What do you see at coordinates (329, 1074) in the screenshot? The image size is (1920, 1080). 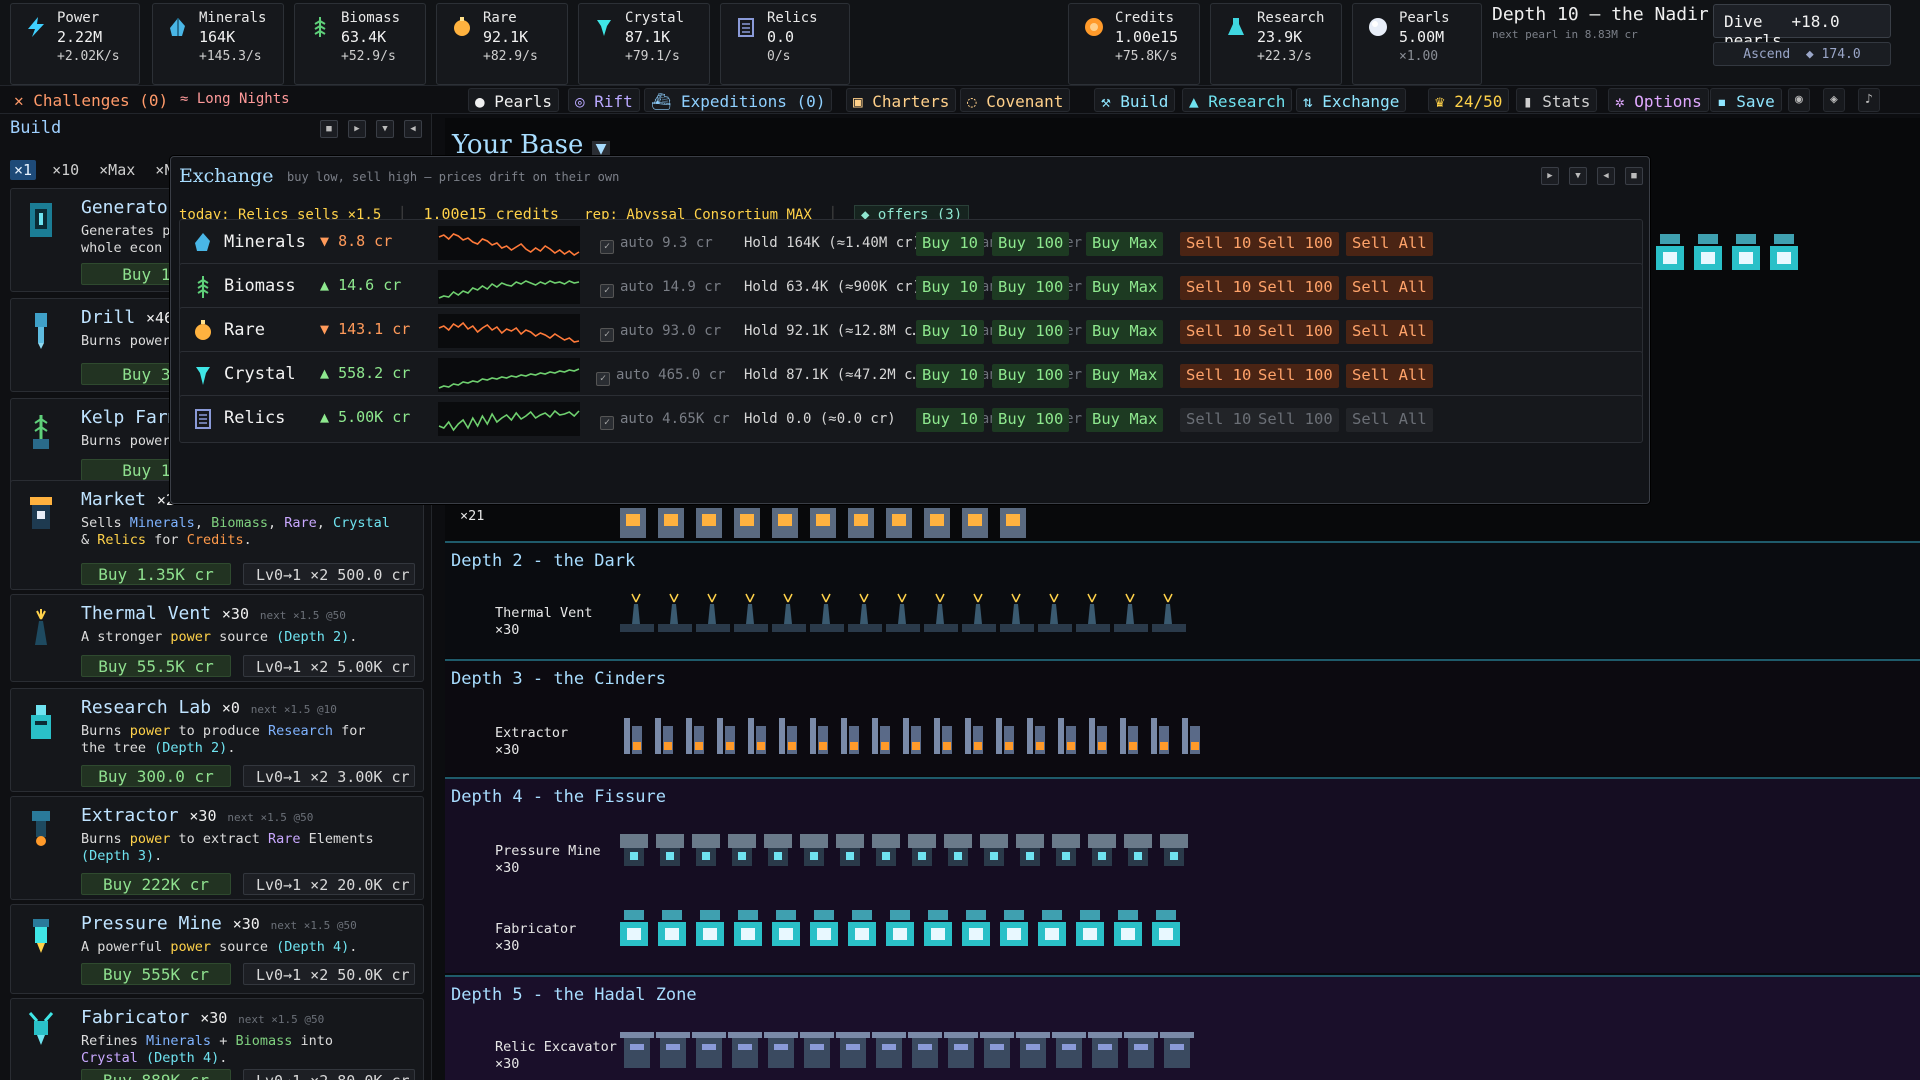 I see `level-up-button: Lv0→1 ×2 80.0K cr` at bounding box center [329, 1074].